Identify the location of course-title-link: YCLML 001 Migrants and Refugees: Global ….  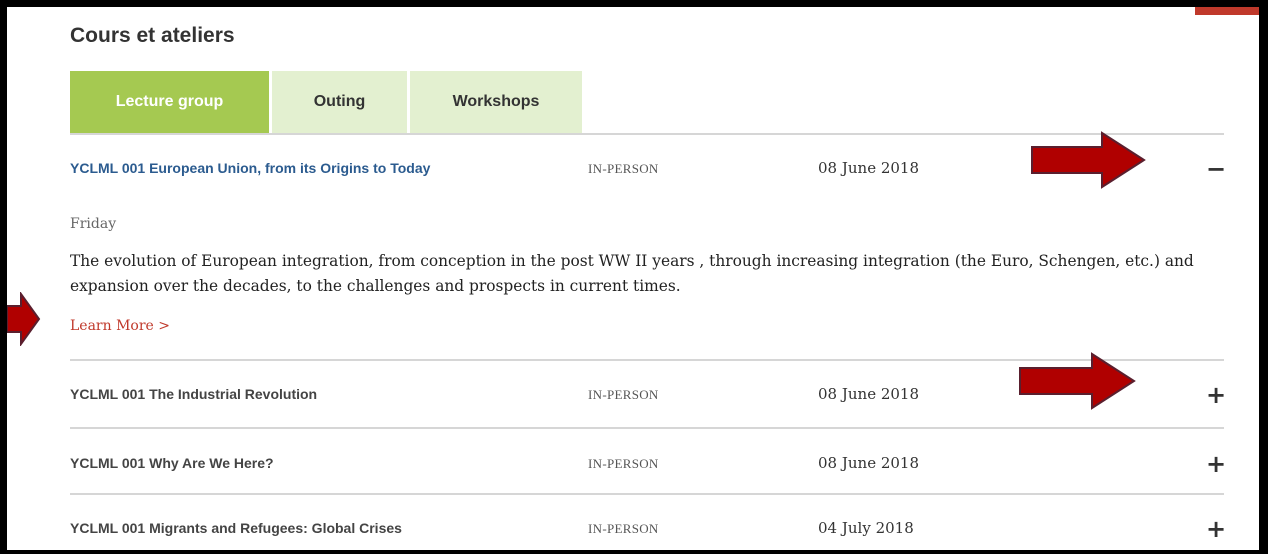
(236, 528).